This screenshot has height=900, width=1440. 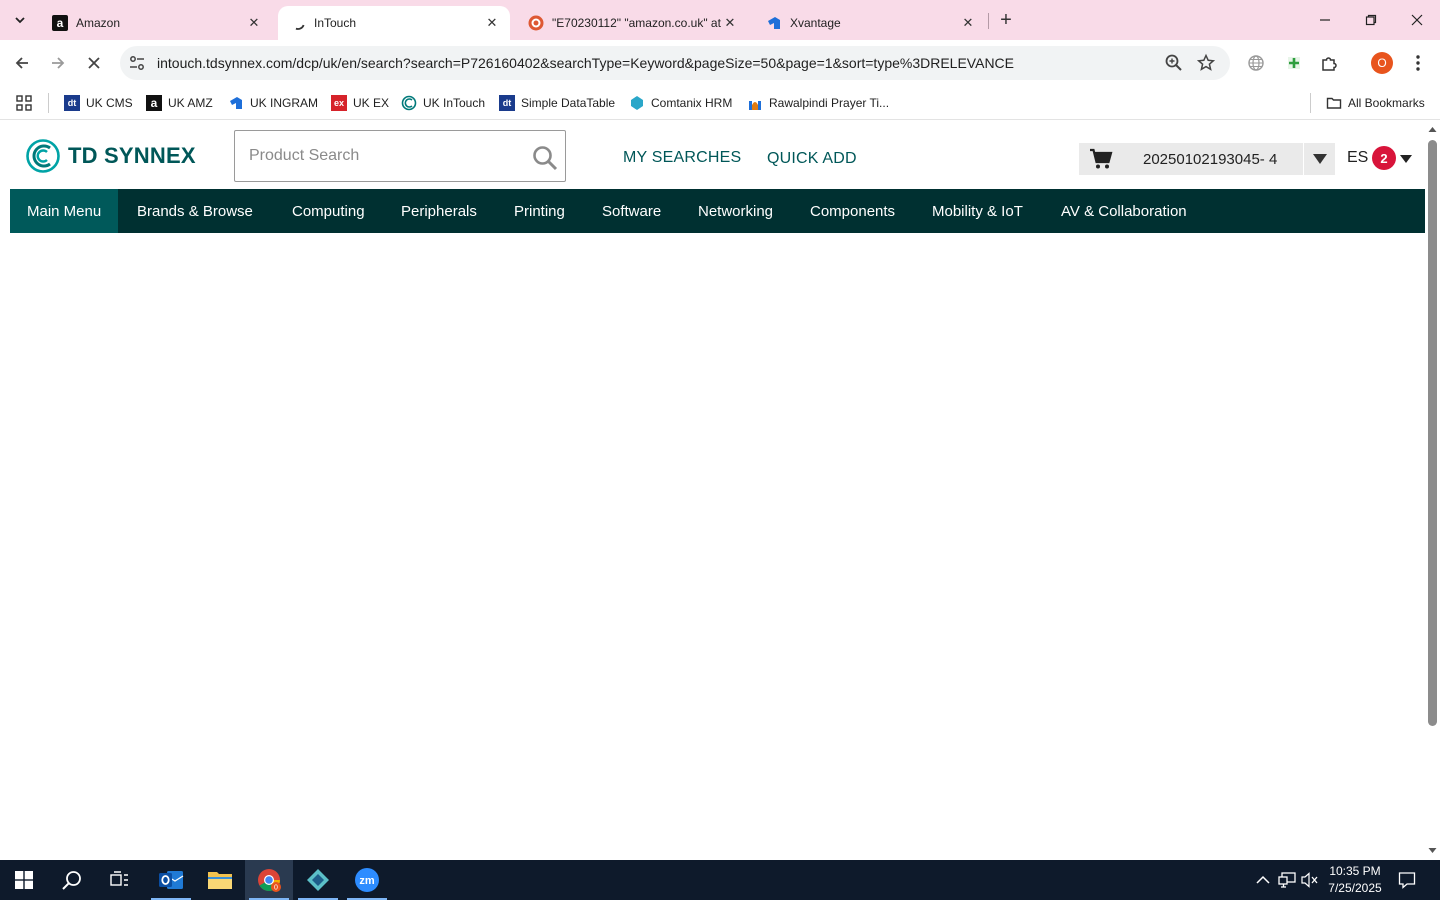 I want to click on search-icon, so click(x=545, y=158).